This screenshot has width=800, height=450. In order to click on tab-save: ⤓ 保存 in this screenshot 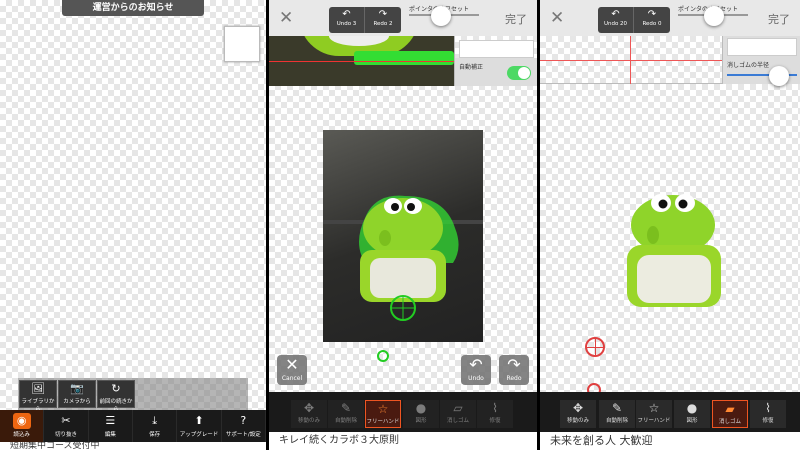, I will do `click(155, 426)`.